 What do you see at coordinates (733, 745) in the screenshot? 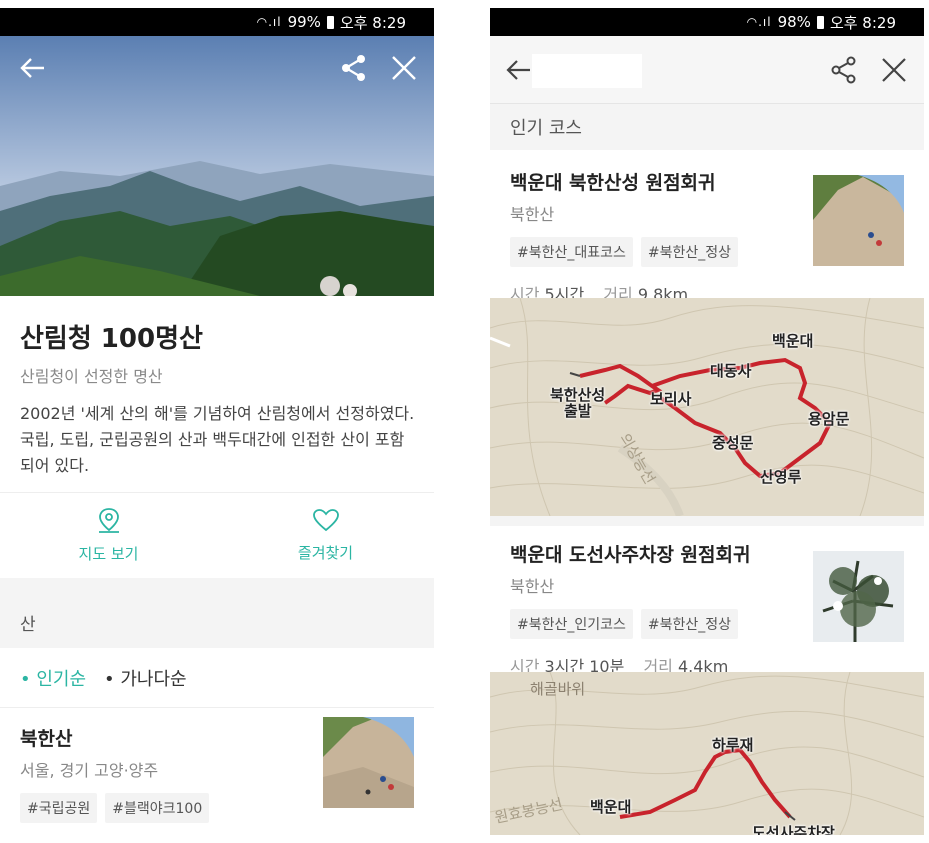
I see `map-label-haru: 하루재` at bounding box center [733, 745].